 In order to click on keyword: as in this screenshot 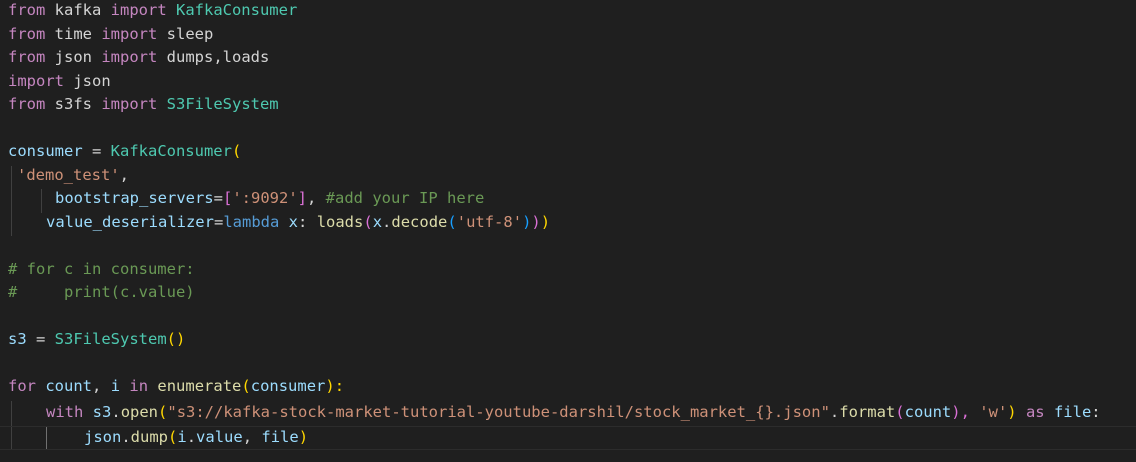, I will do `click(1035, 412)`.